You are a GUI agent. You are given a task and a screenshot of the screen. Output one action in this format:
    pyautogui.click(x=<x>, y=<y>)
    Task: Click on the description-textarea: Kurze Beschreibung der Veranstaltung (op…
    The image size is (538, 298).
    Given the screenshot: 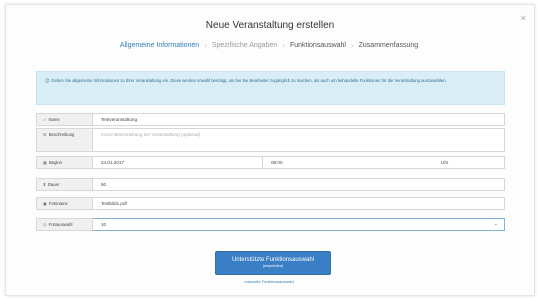 What is the action you would take?
    pyautogui.click(x=299, y=140)
    